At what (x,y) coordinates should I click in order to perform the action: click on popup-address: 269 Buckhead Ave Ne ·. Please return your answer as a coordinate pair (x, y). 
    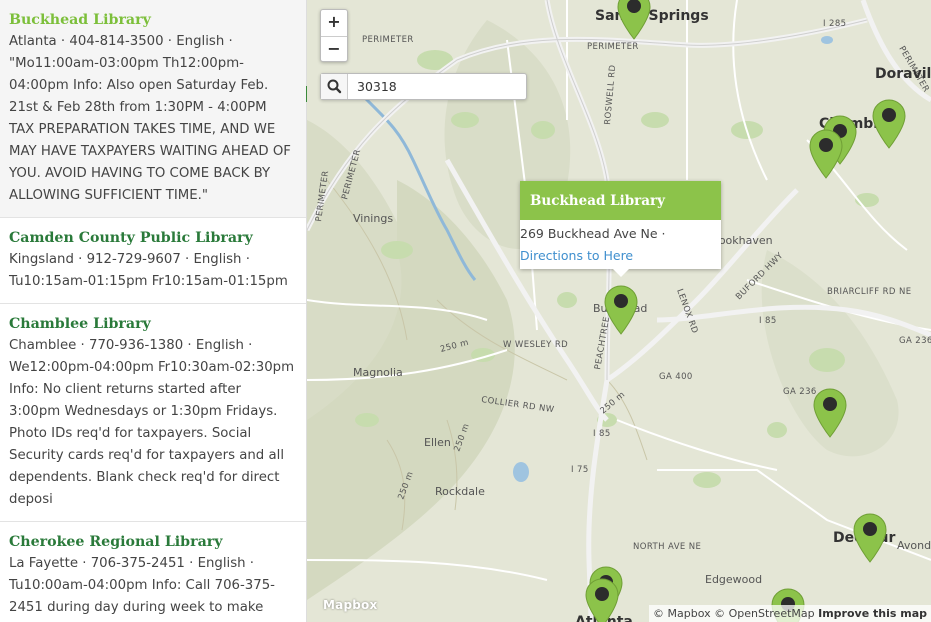
    Looking at the image, I should click on (593, 233).